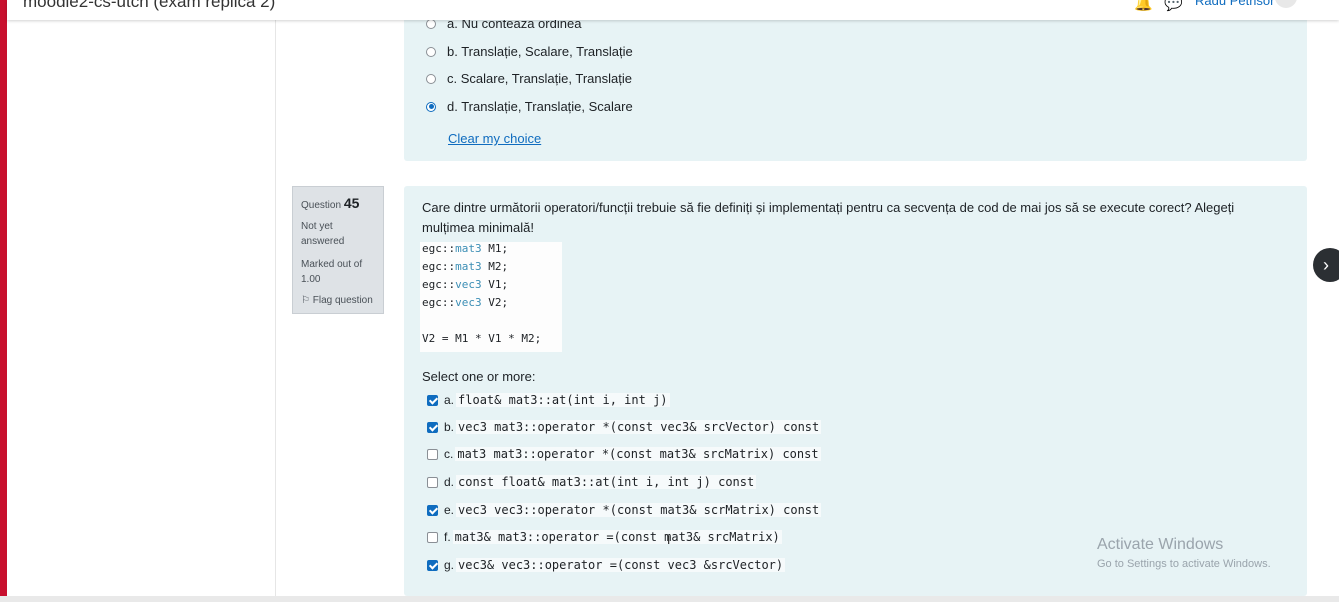 Image resolution: width=1339 pixels, height=602 pixels. I want to click on checkbox-c, so click(432, 454).